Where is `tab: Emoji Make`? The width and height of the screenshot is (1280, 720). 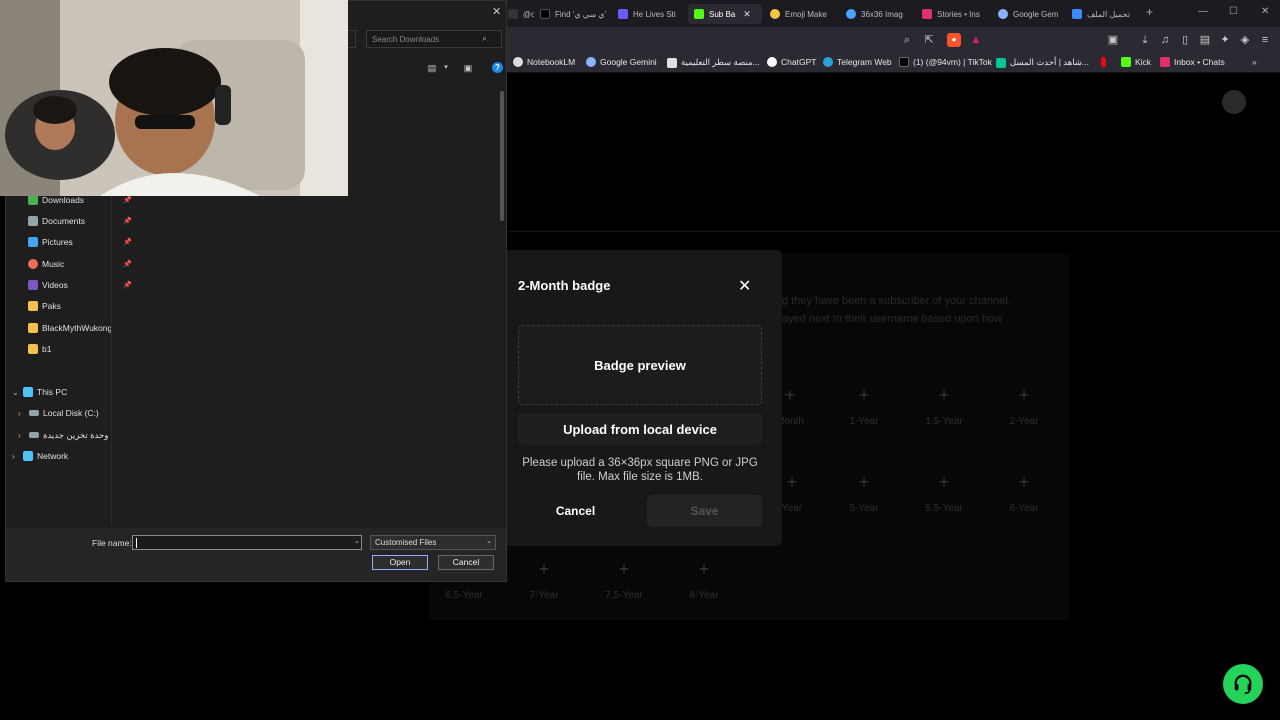 tab: Emoji Make is located at coordinates (801, 14).